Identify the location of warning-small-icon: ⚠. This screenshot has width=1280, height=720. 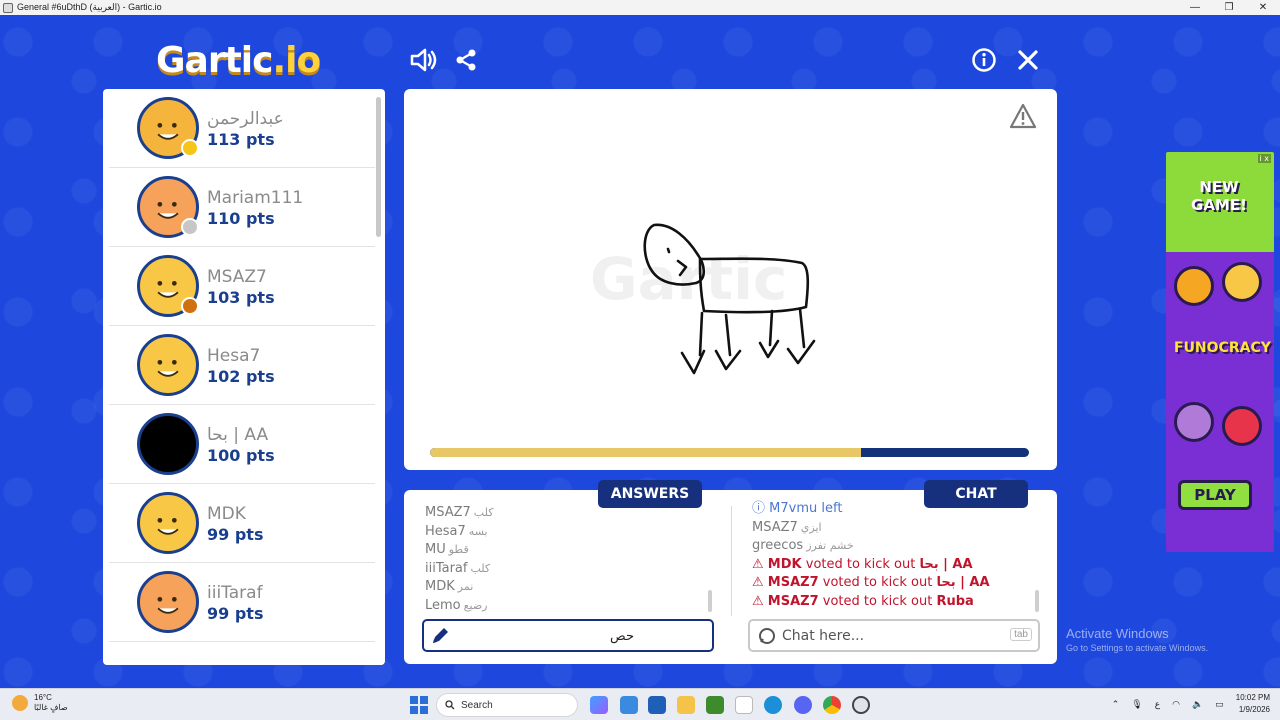
(760, 582).